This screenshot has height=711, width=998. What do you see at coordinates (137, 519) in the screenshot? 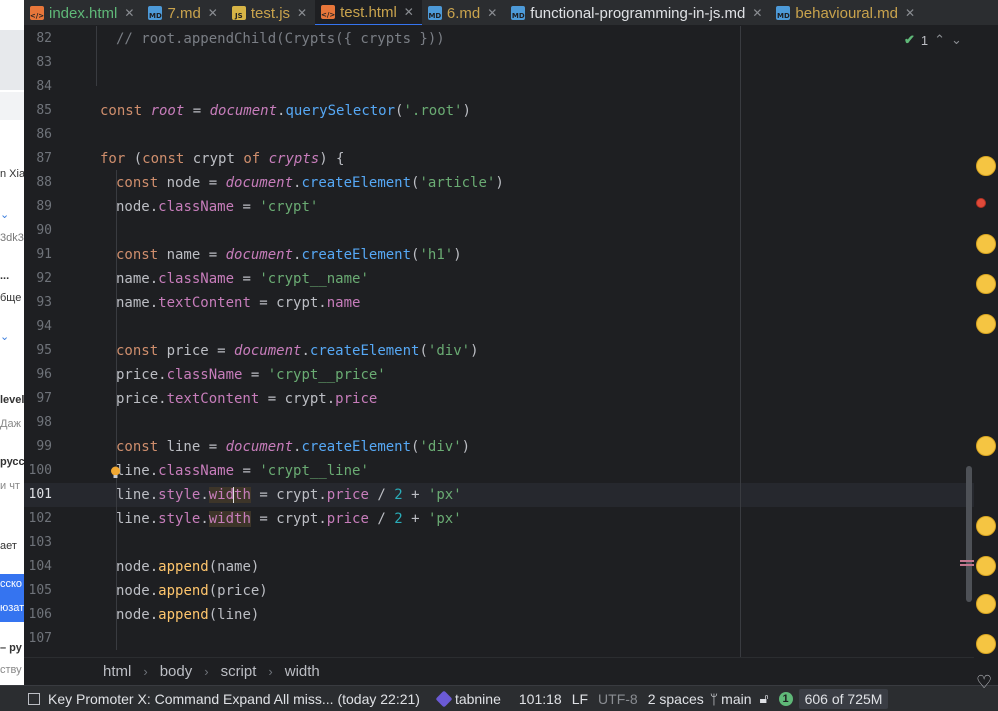
I see `token: line.` at bounding box center [137, 519].